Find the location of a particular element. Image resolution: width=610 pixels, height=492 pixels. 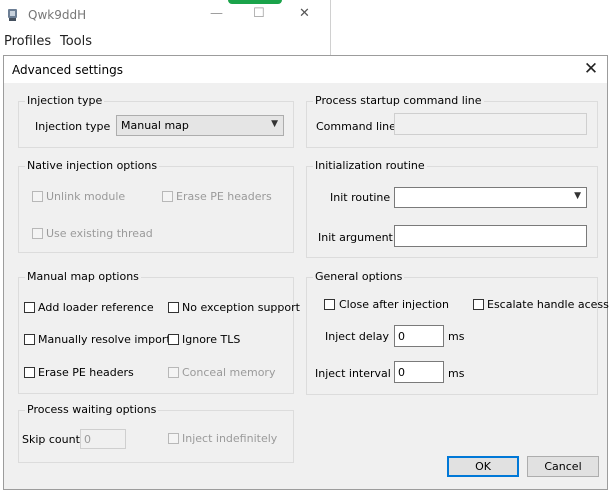

background-accent is located at coordinates (255, 2).